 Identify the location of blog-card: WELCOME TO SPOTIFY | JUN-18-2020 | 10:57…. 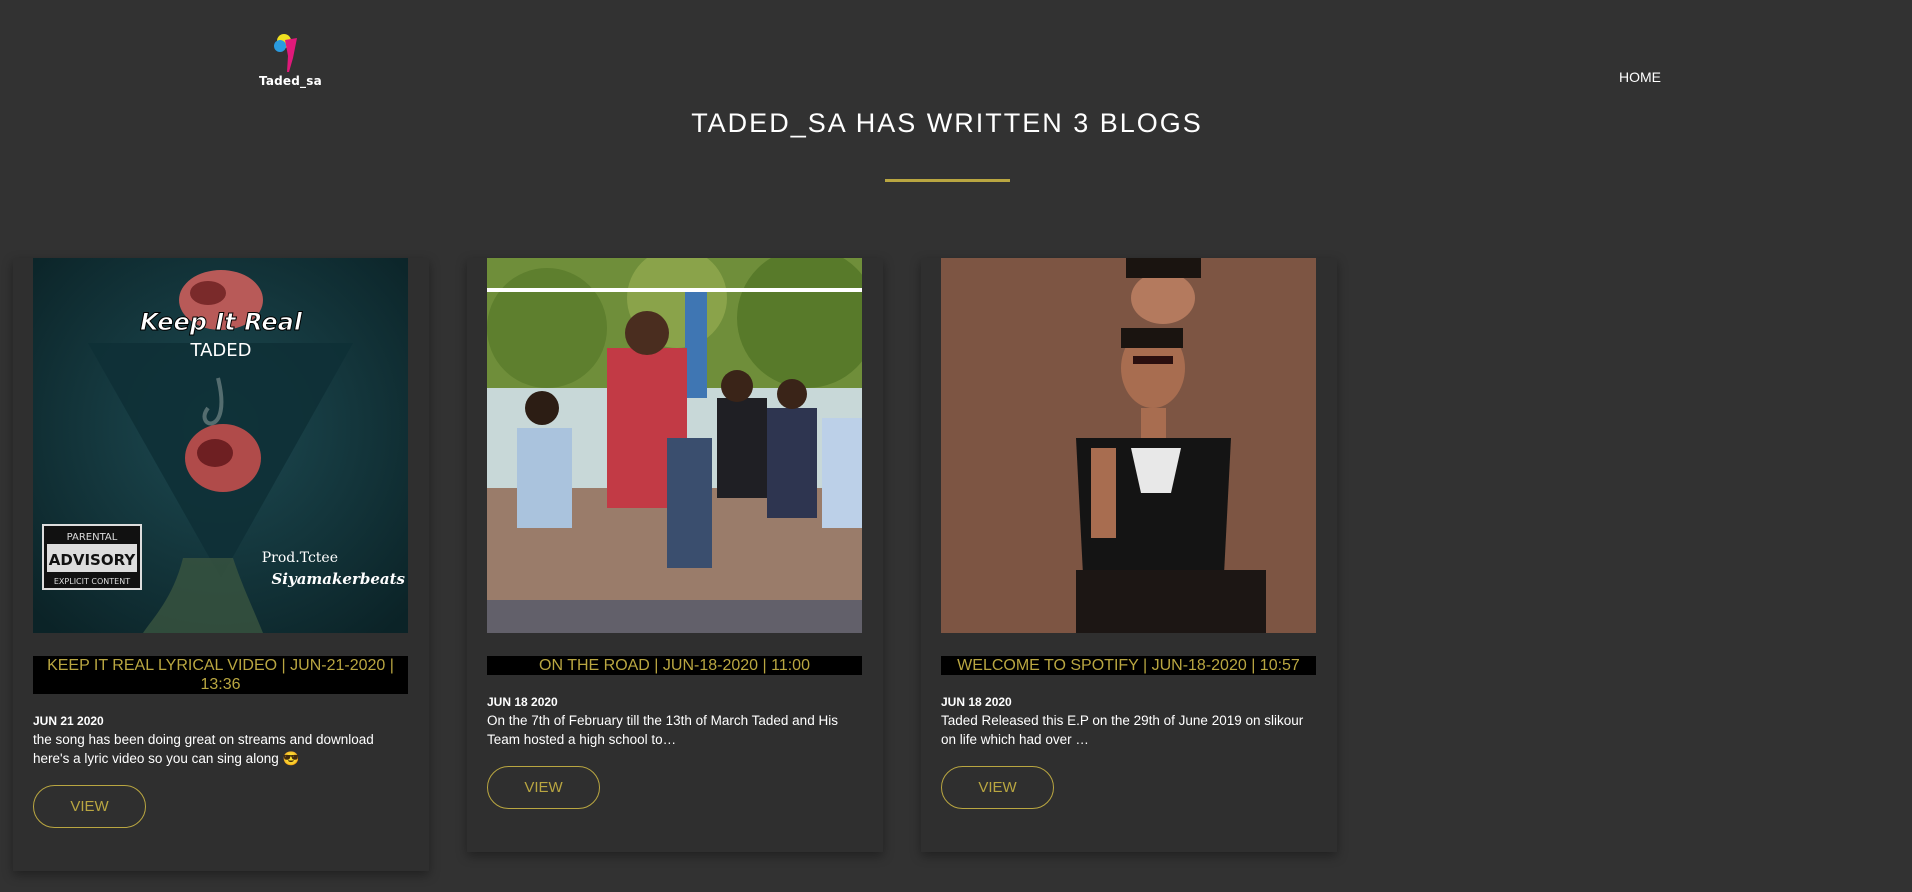
(1129, 555).